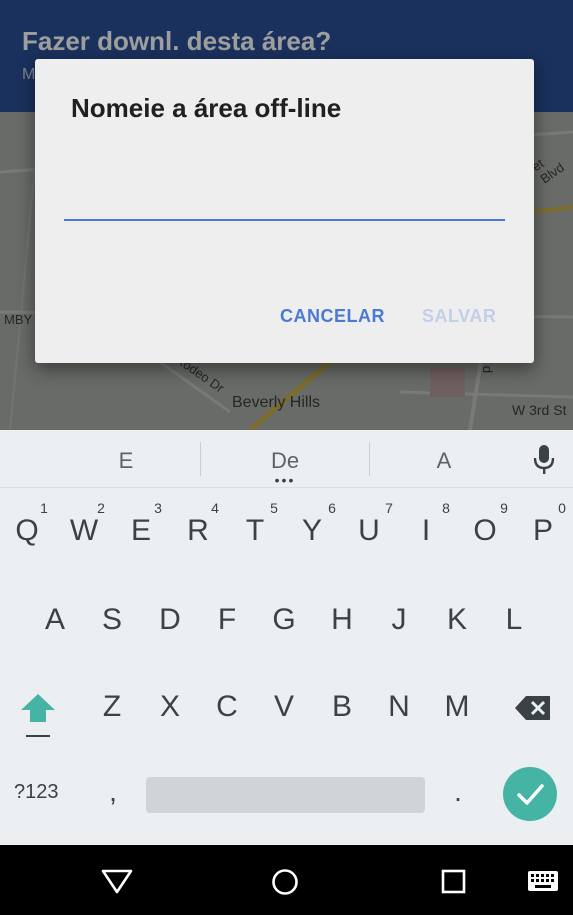 This screenshot has width=573, height=915. I want to click on dialog-title: Nomeie a área off-line, so click(206, 108).